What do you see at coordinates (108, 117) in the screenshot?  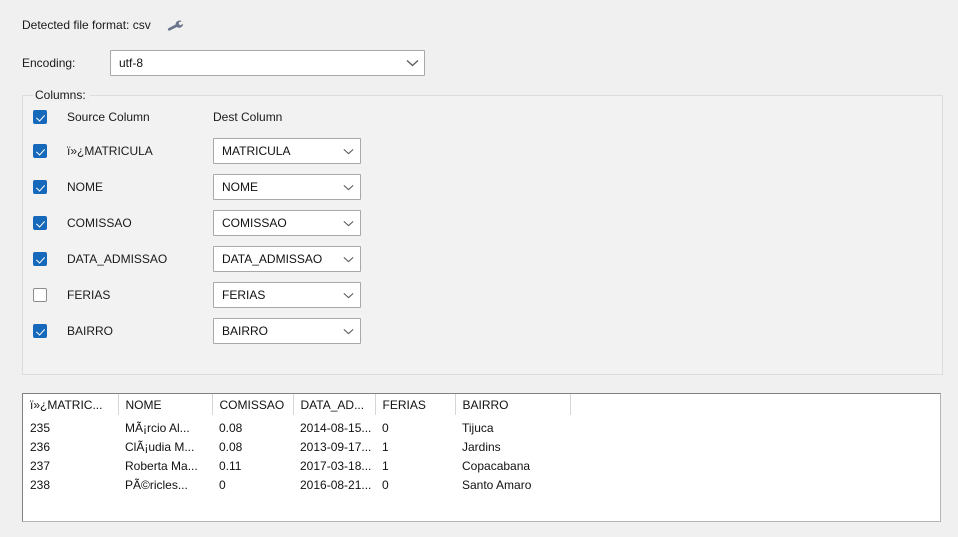 I see `source-column-header: Source Column` at bounding box center [108, 117].